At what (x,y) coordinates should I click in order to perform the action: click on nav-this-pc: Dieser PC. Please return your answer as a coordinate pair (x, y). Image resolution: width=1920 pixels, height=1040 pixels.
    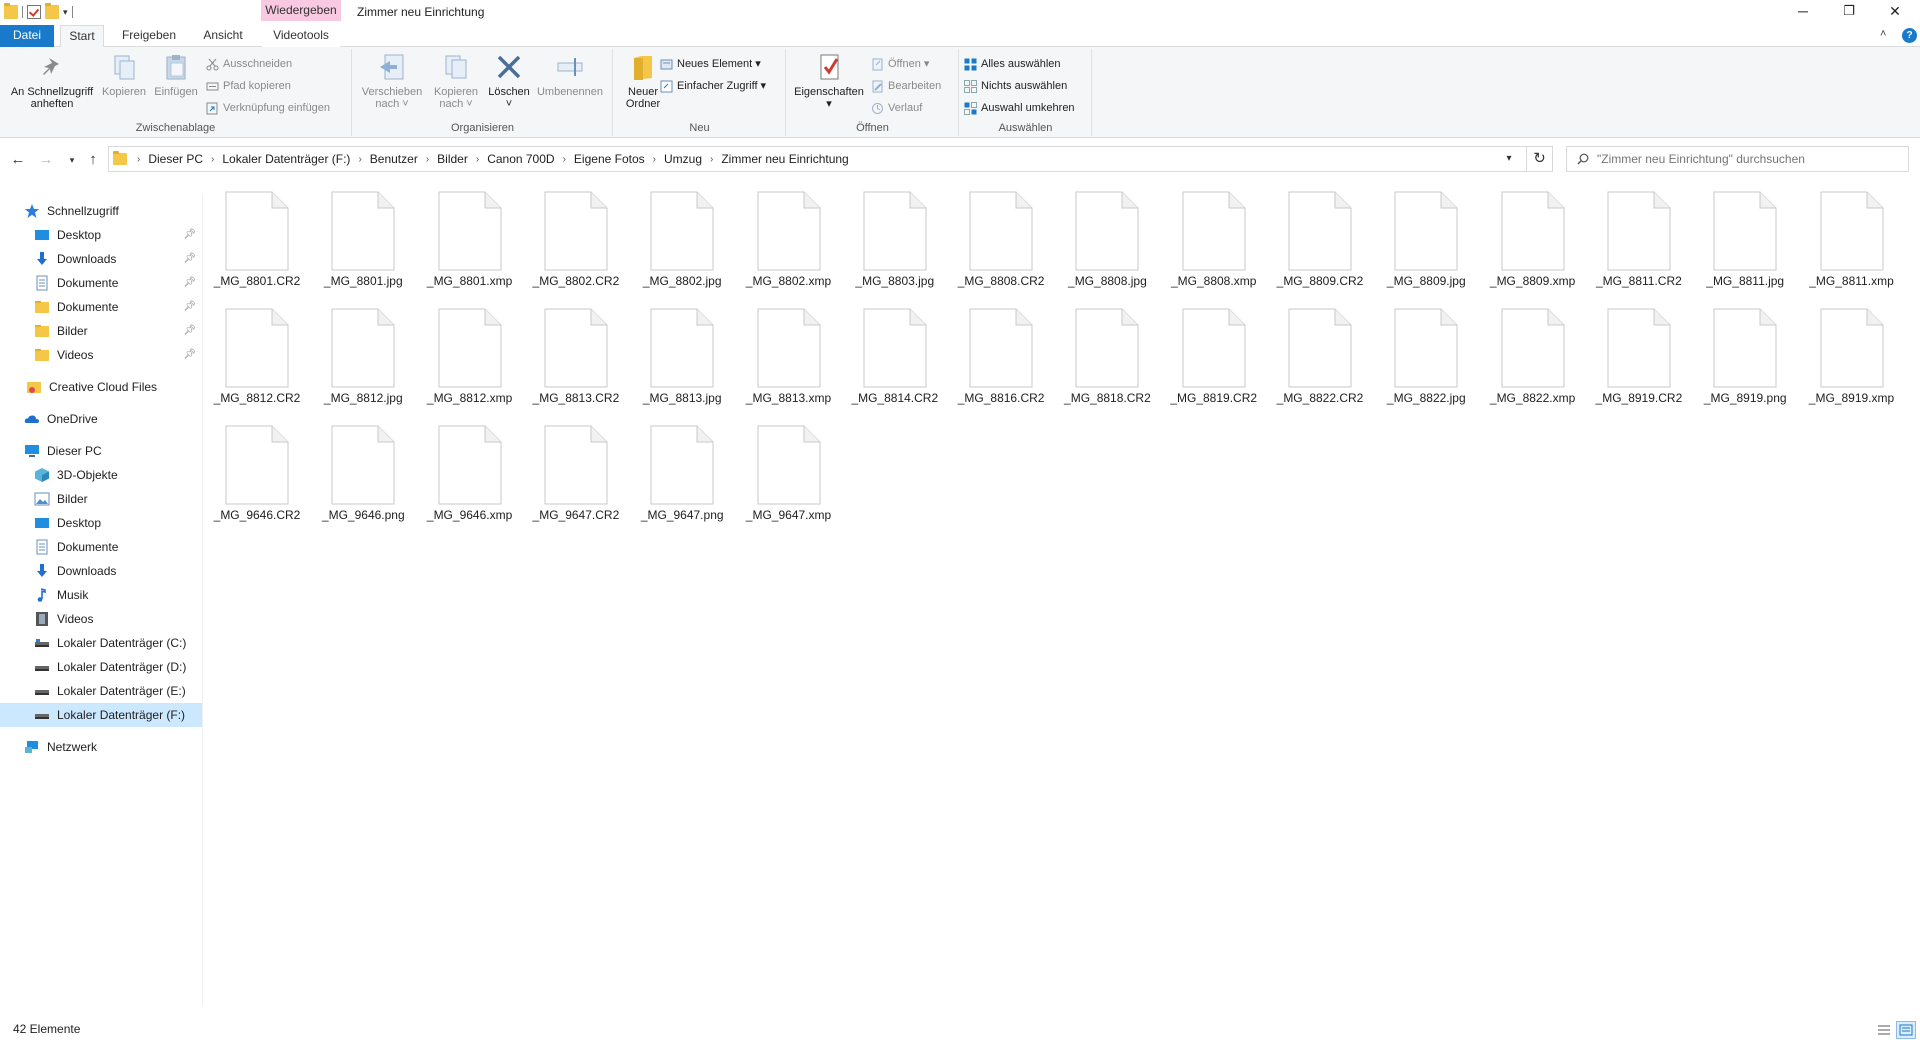
    Looking at the image, I should click on (101, 451).